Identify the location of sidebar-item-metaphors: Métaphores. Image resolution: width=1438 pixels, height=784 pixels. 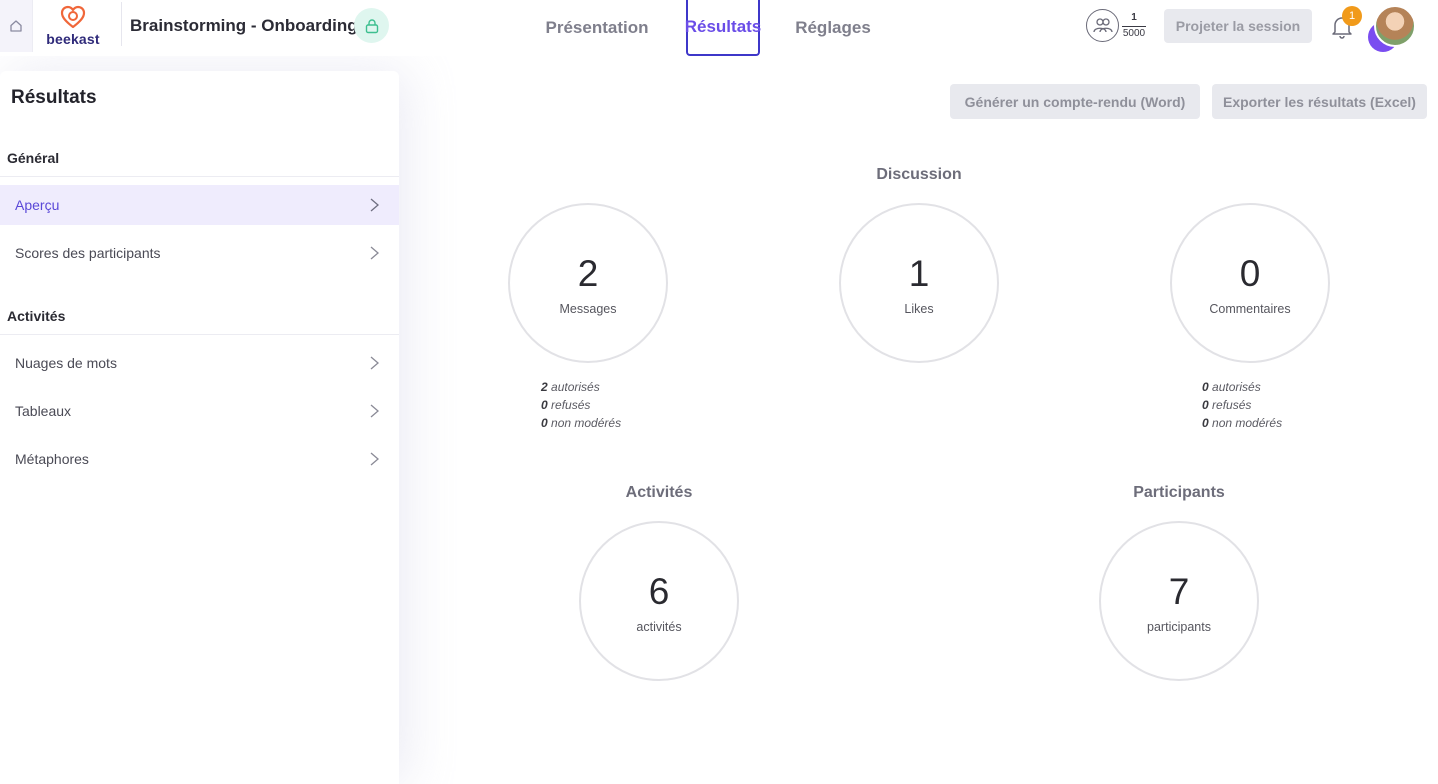
(199, 459).